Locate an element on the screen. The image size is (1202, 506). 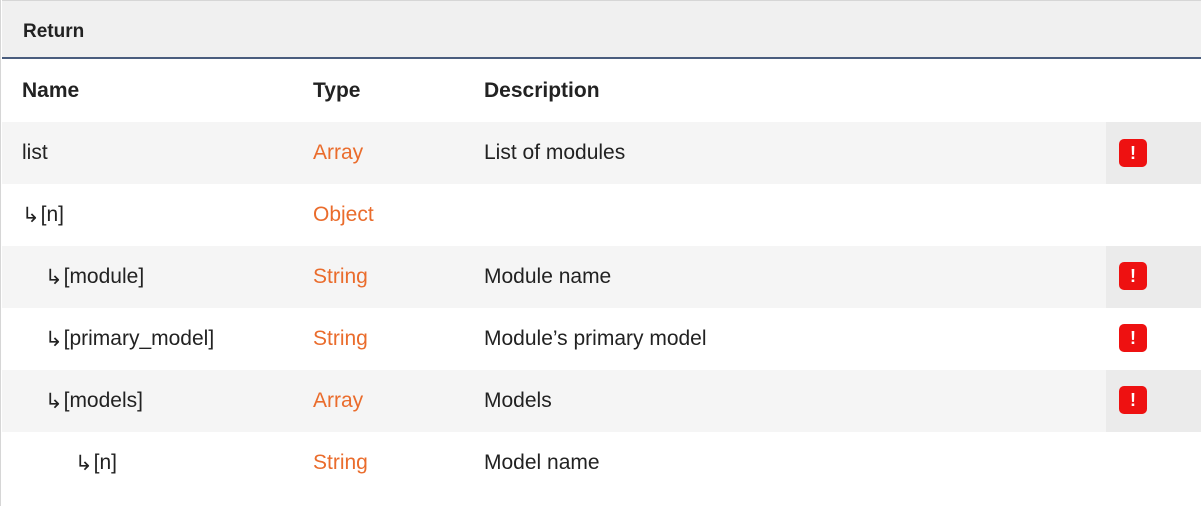
field-description: List of modules is located at coordinates (555, 152).